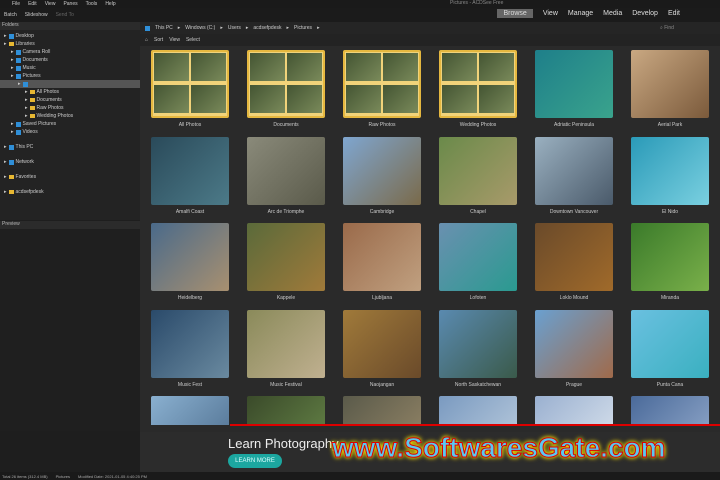  What do you see at coordinates (32, 4) in the screenshot?
I see `menu-edit: Edit` at bounding box center [32, 4].